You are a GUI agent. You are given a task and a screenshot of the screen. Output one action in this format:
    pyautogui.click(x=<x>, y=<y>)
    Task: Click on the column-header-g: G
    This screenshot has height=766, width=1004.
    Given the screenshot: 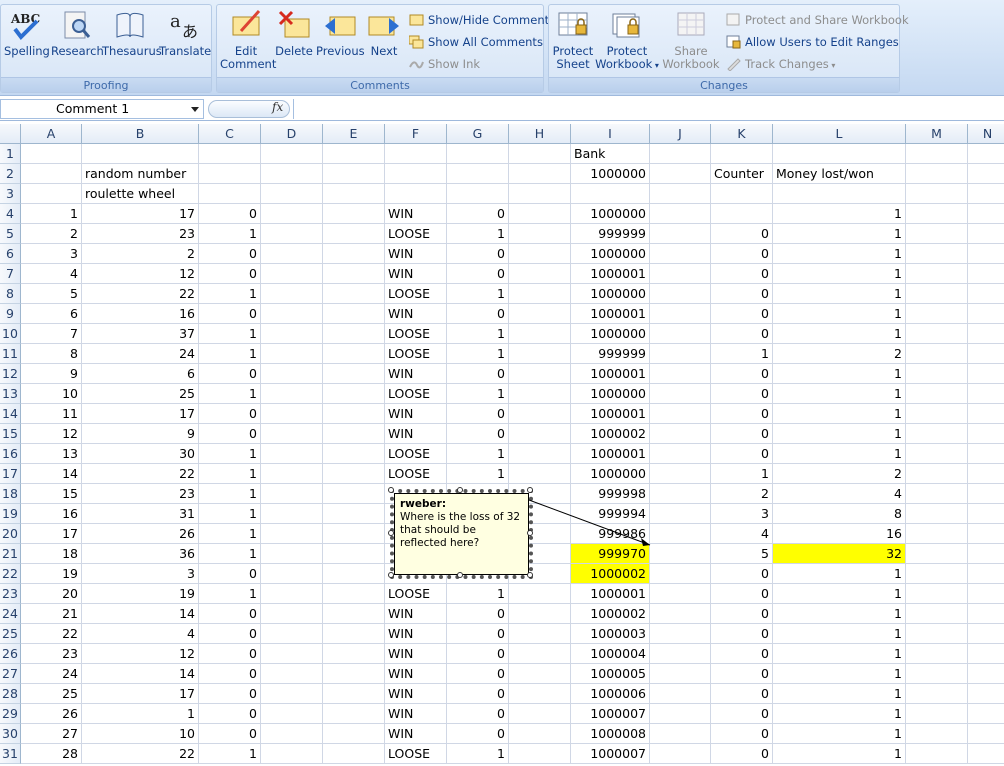 What is the action you would take?
    pyautogui.click(x=478, y=134)
    